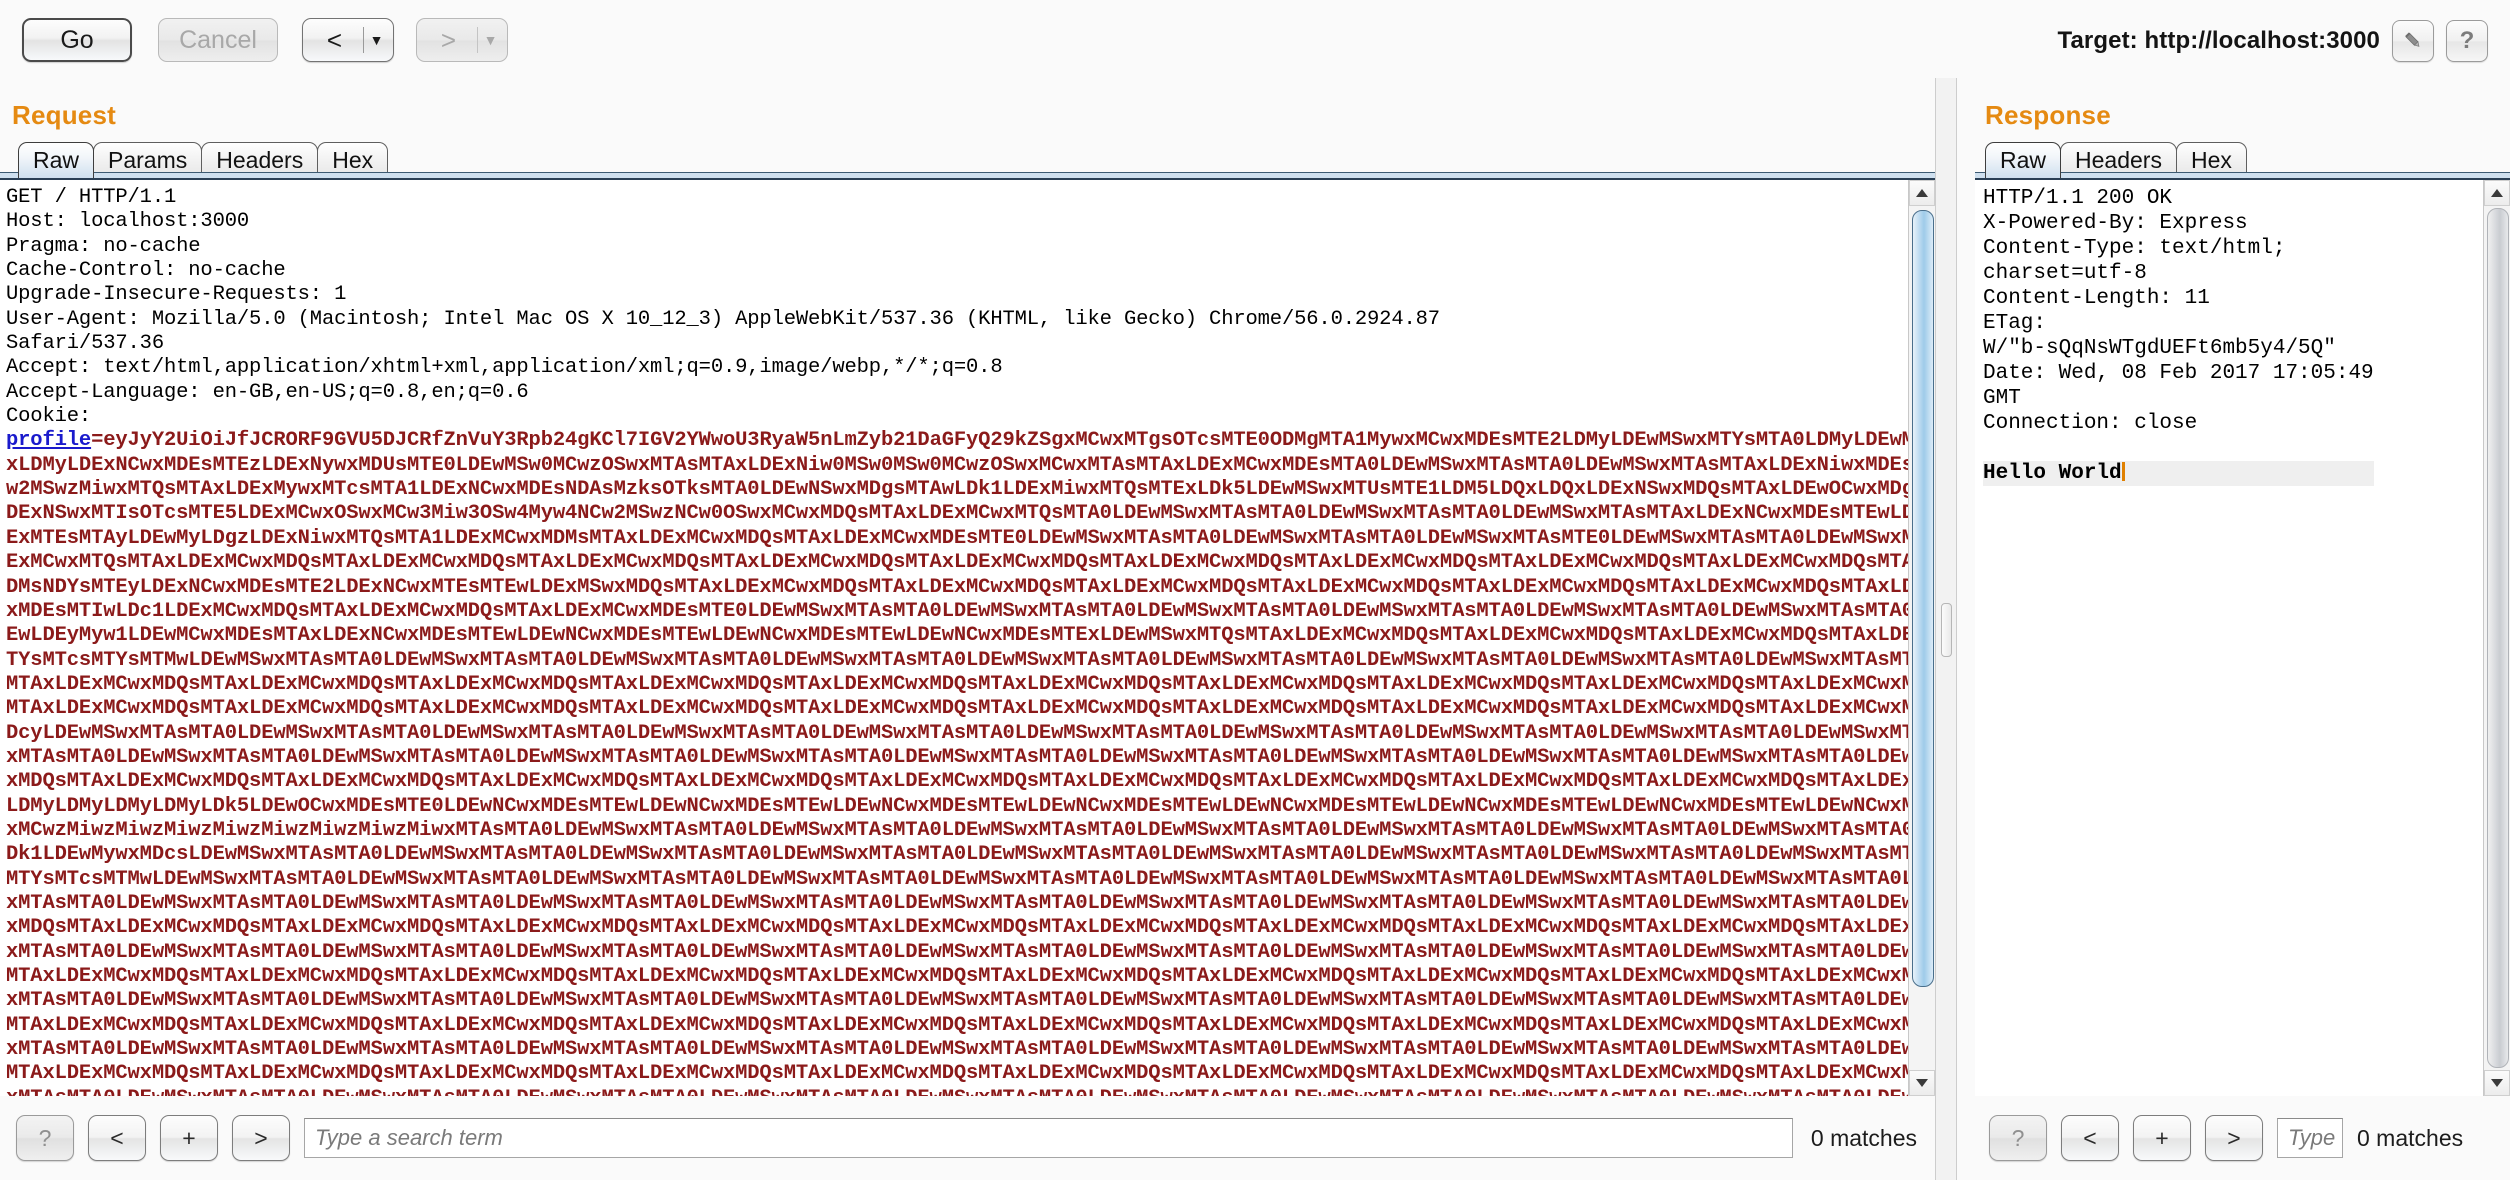 This screenshot has width=2510, height=1180. Describe the element at coordinates (2134, 248) in the screenshot. I see `response-header-line: Content-Type: text/html;` at that location.